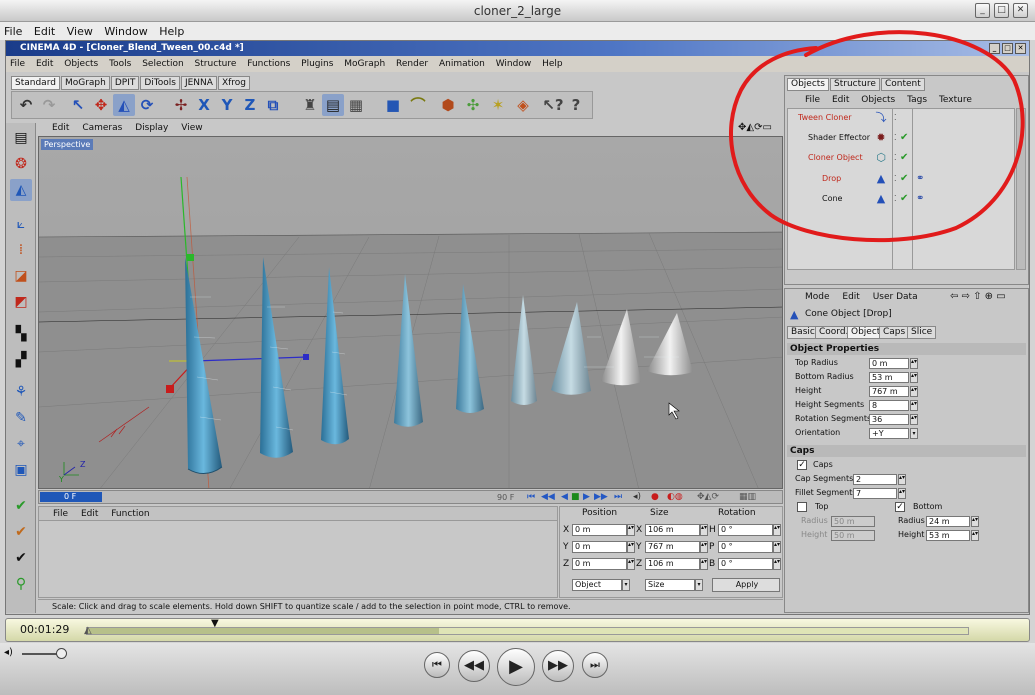  Describe the element at coordinates (125, 30) in the screenshot. I see `player-menu-window: Window` at that location.